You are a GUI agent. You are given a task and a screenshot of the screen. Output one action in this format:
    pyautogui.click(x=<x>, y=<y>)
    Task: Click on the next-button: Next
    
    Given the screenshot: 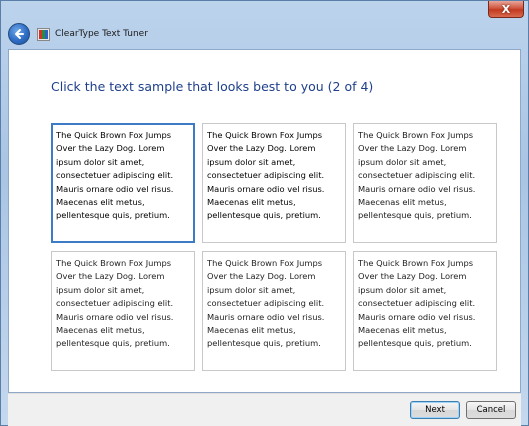 What is the action you would take?
    pyautogui.click(x=435, y=410)
    